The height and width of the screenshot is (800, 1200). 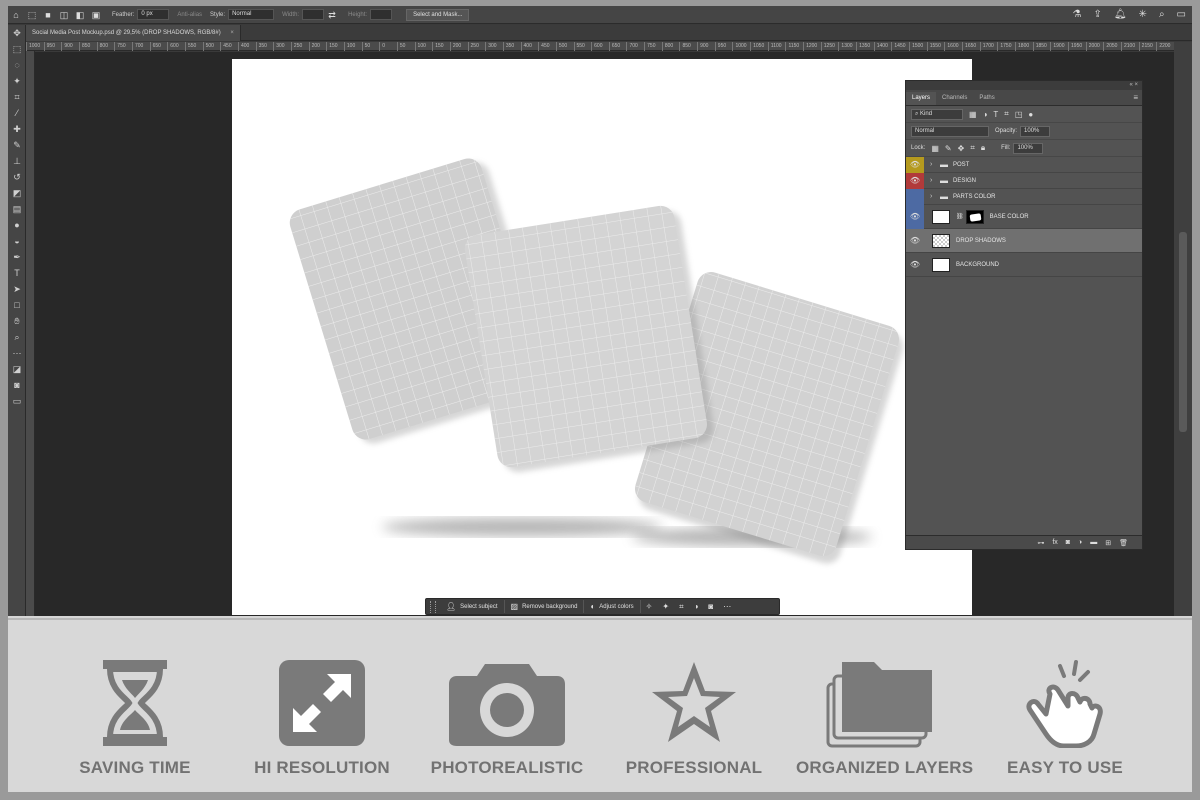 I want to click on generative-icon: ✧, so click(x=649, y=606).